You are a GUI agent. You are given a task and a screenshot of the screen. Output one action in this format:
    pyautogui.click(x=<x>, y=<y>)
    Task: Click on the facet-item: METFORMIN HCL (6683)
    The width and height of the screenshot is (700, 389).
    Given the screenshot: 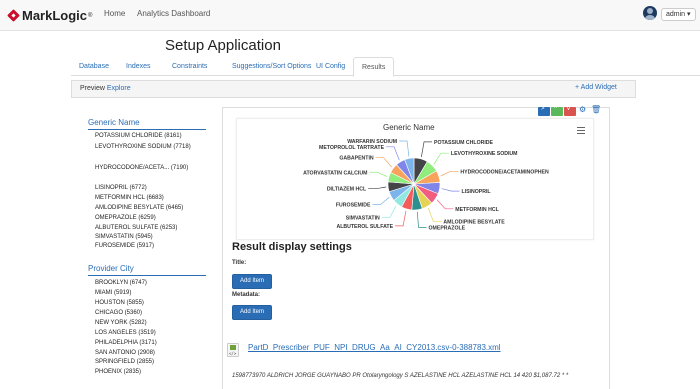 What is the action you would take?
    pyautogui.click(x=129, y=198)
    